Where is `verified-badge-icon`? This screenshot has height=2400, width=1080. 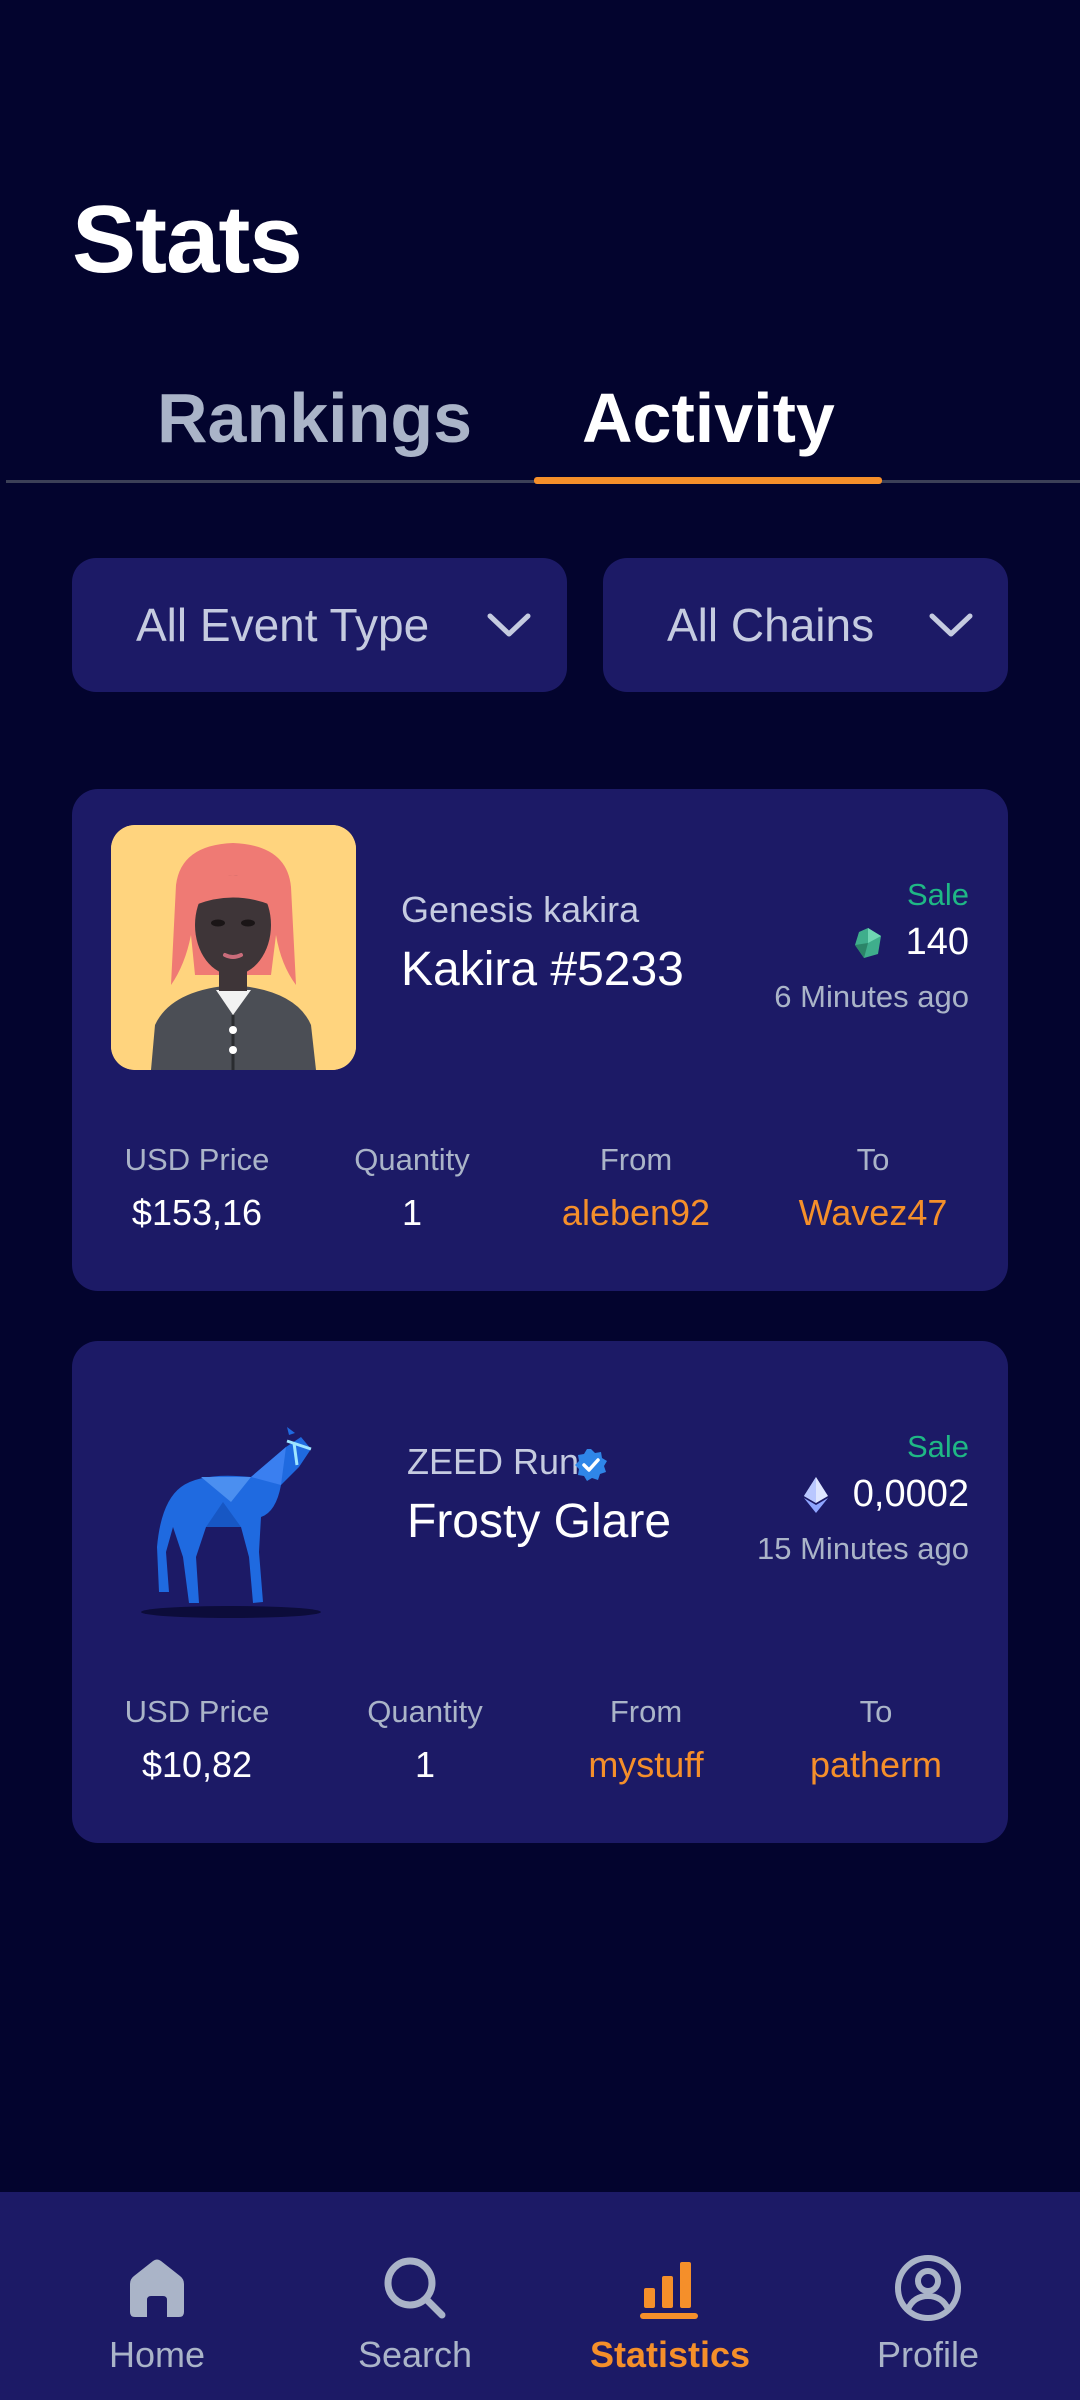
verified-badge-icon is located at coordinates (591, 1465).